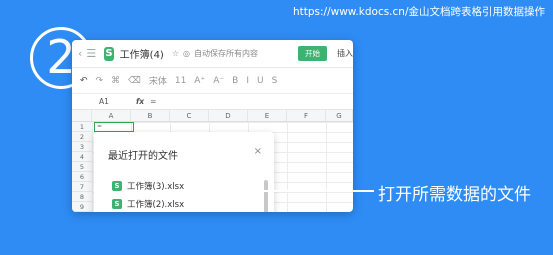  Describe the element at coordinates (306, 115) in the screenshot. I see `column-header: F` at that location.